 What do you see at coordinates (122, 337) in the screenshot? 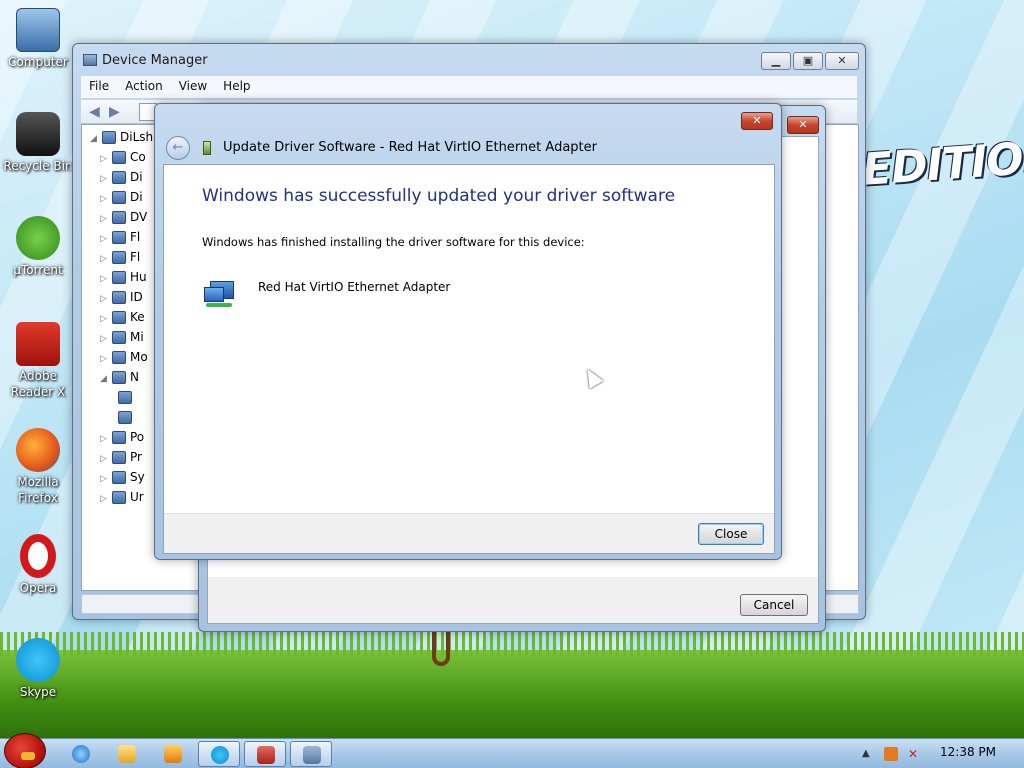
I see `tree-item: ▷ Mi` at bounding box center [122, 337].